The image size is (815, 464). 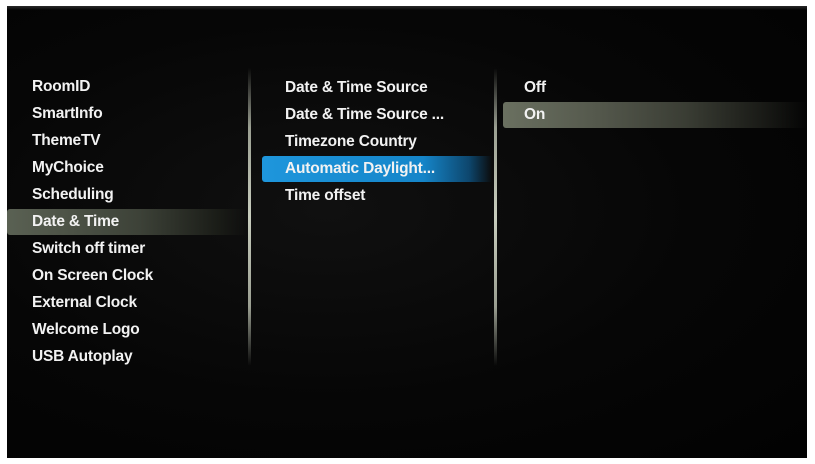 What do you see at coordinates (76, 221) in the screenshot?
I see `menu-item-label: Date & Time` at bounding box center [76, 221].